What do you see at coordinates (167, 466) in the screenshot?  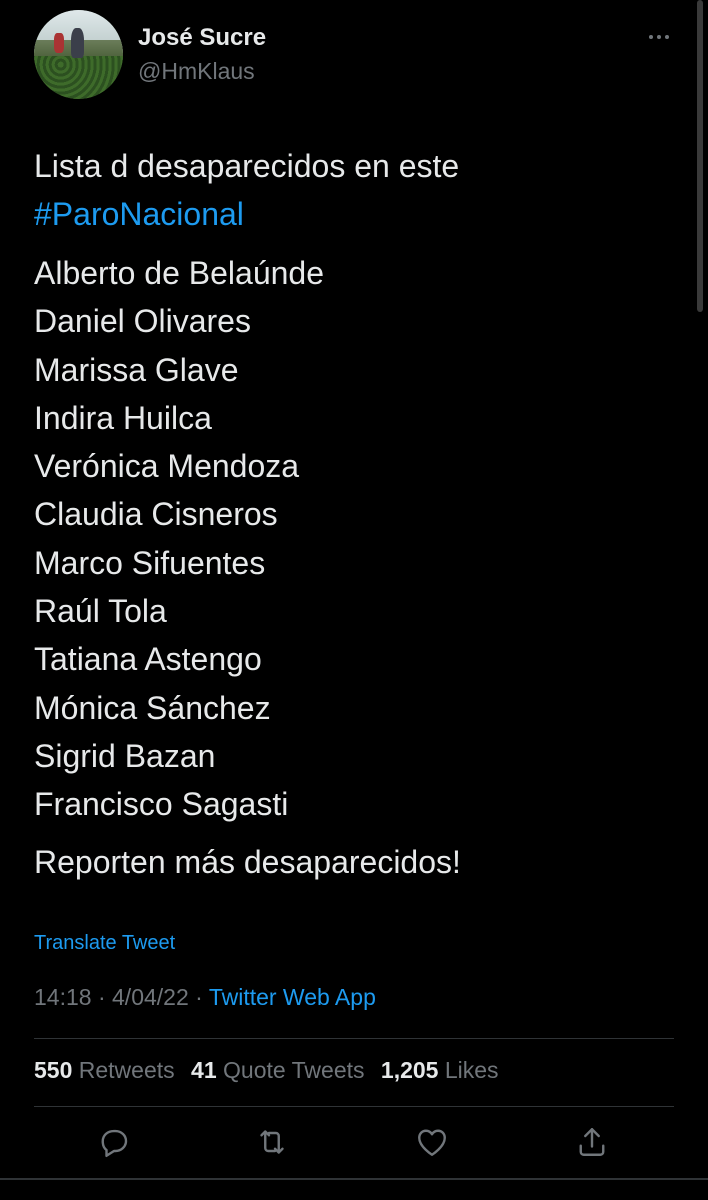 I see `list-item: Verónica Mendoza` at bounding box center [167, 466].